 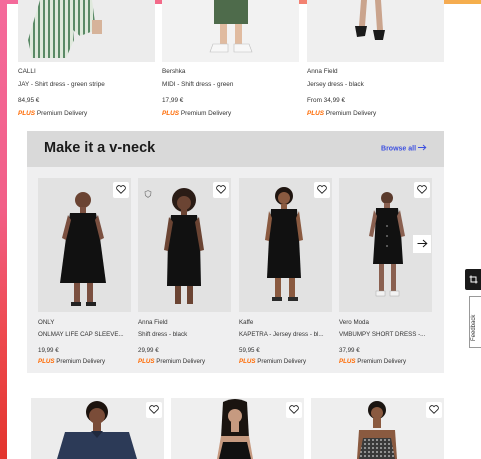 I want to click on carousel-header: Make it a v-neck Browse all, so click(x=235, y=149).